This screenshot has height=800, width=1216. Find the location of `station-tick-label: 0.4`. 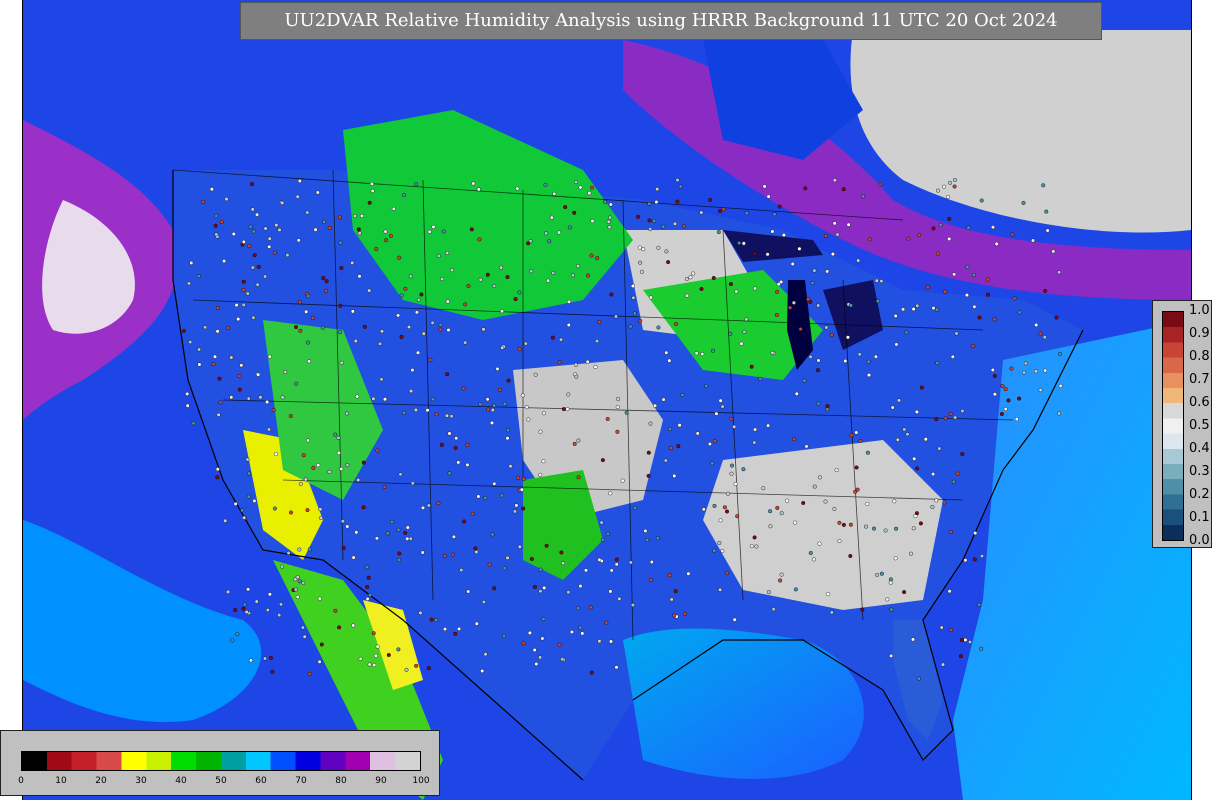

station-tick-label: 0.4 is located at coordinates (1199, 448).